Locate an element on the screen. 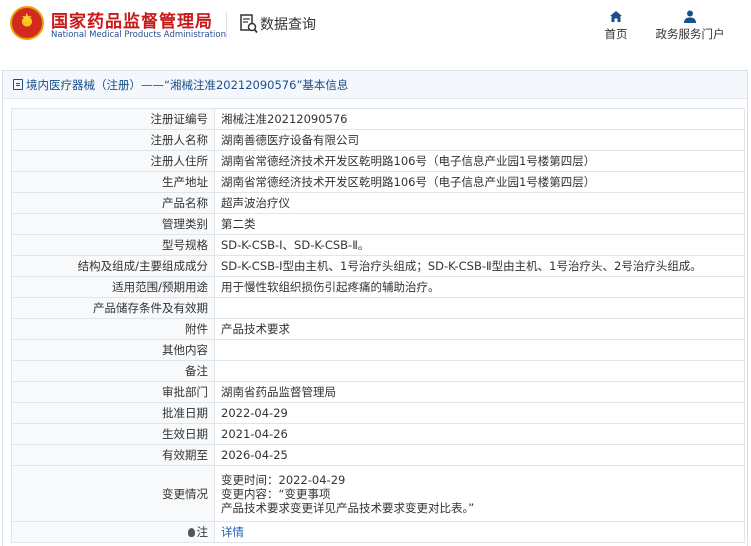 The image size is (751, 546). field-label: 批准日期 is located at coordinates (113, 413).